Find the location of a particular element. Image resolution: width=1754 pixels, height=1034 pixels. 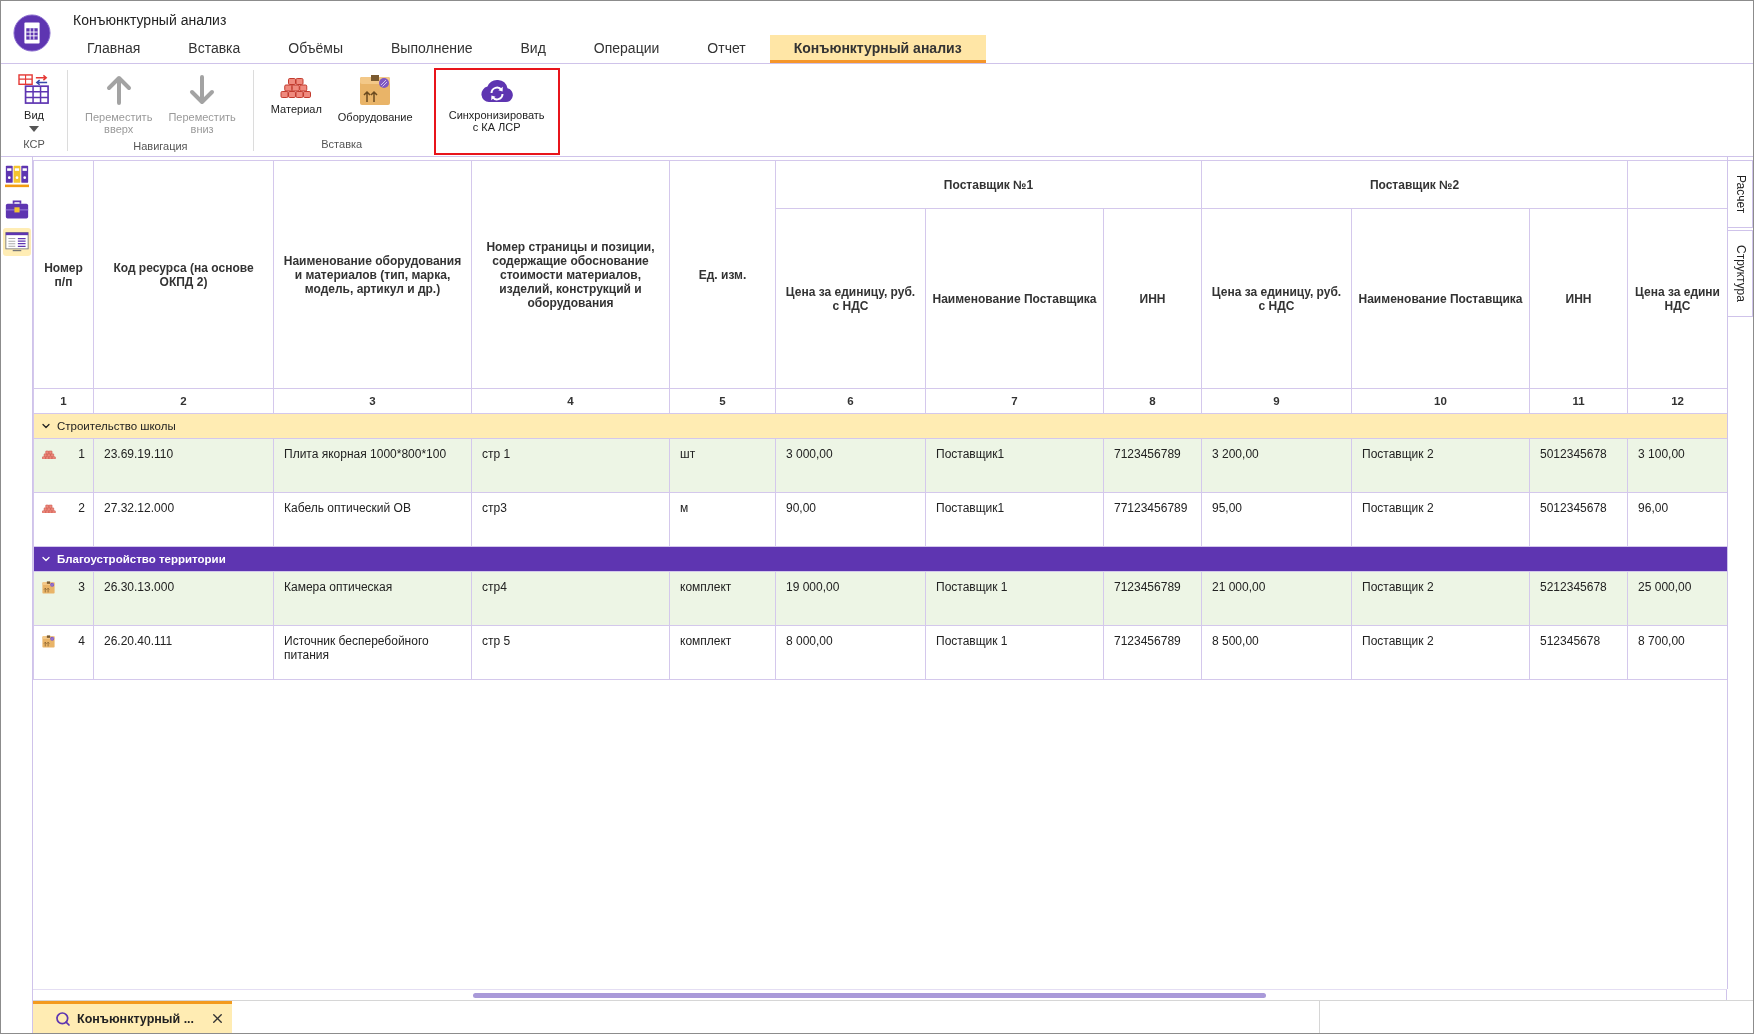

table-cell: Камера оптическая is located at coordinates (372, 598).